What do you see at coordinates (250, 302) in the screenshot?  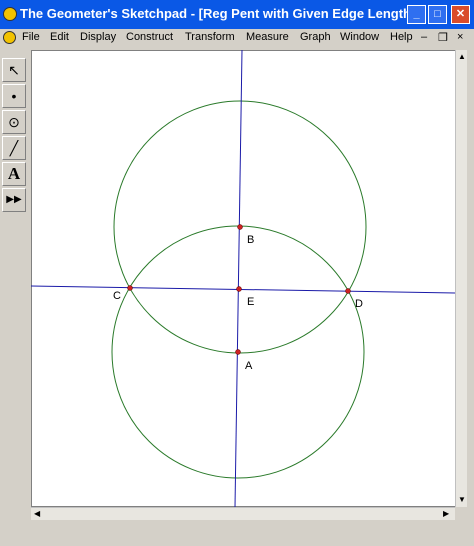 I see `label-E: E` at bounding box center [250, 302].